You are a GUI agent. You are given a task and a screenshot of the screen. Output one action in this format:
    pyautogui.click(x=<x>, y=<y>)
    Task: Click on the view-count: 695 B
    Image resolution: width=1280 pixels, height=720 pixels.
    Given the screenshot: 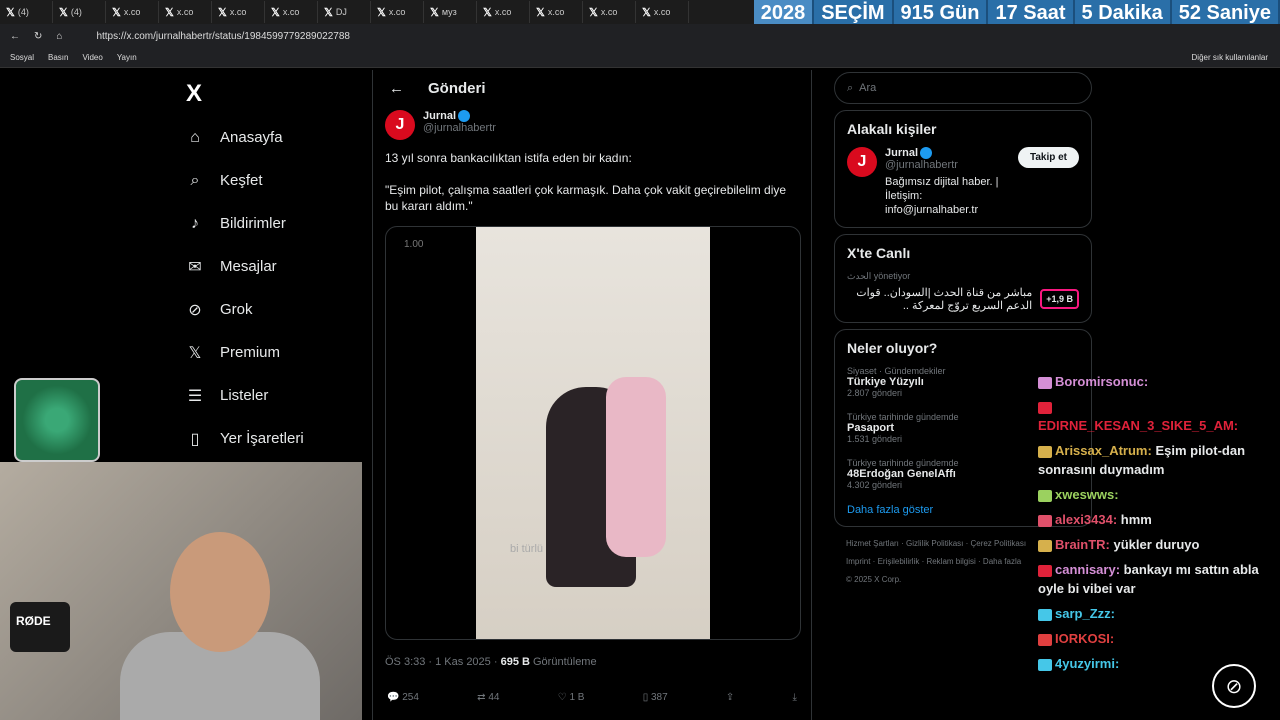 What is the action you would take?
    pyautogui.click(x=515, y=662)
    